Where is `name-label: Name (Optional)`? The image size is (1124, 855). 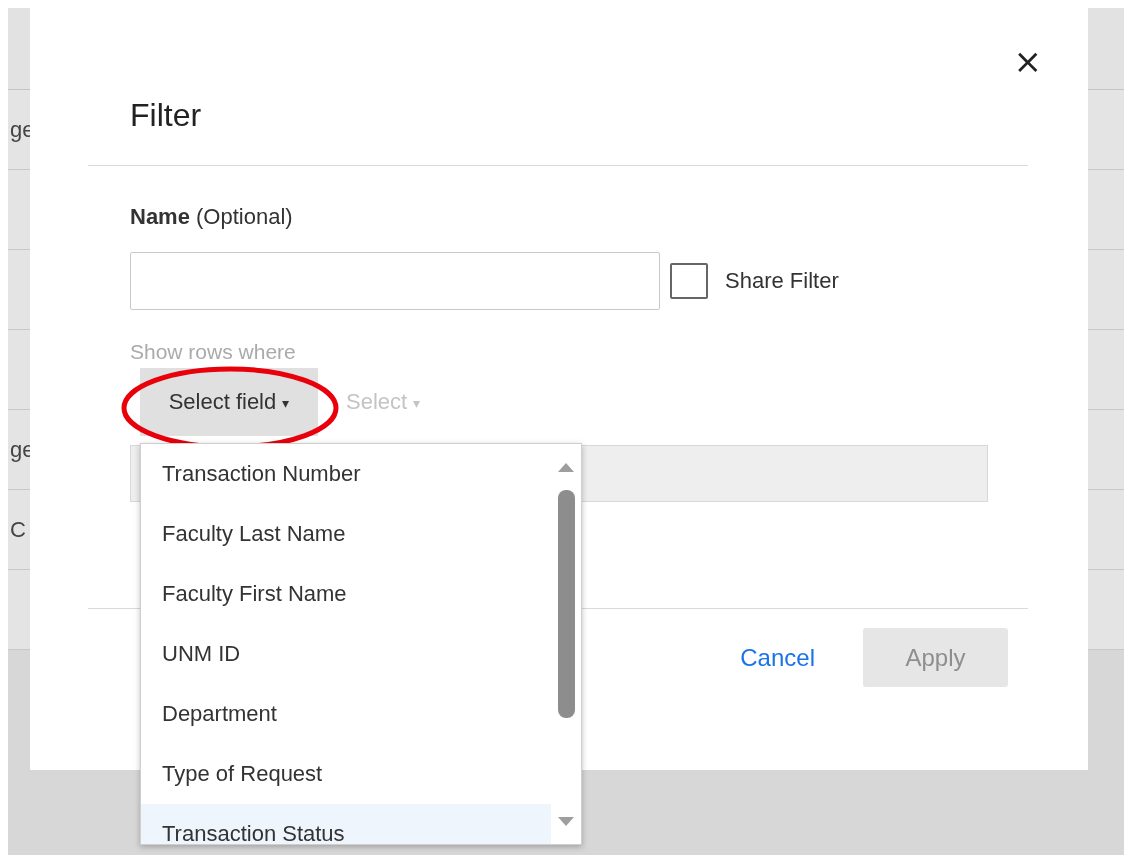 name-label: Name (Optional) is located at coordinates (211, 217).